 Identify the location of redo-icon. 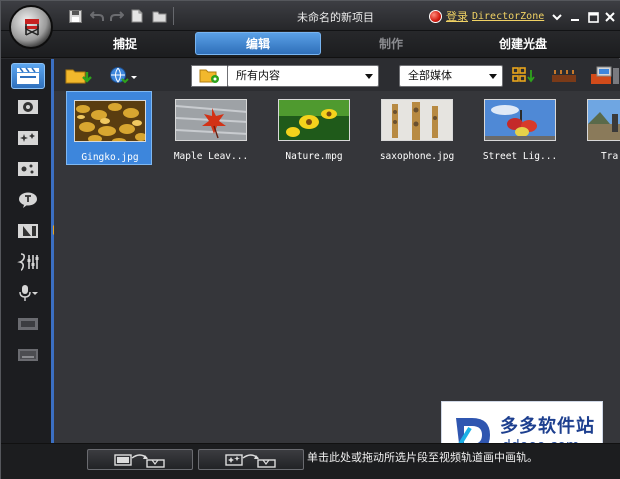
(117, 16).